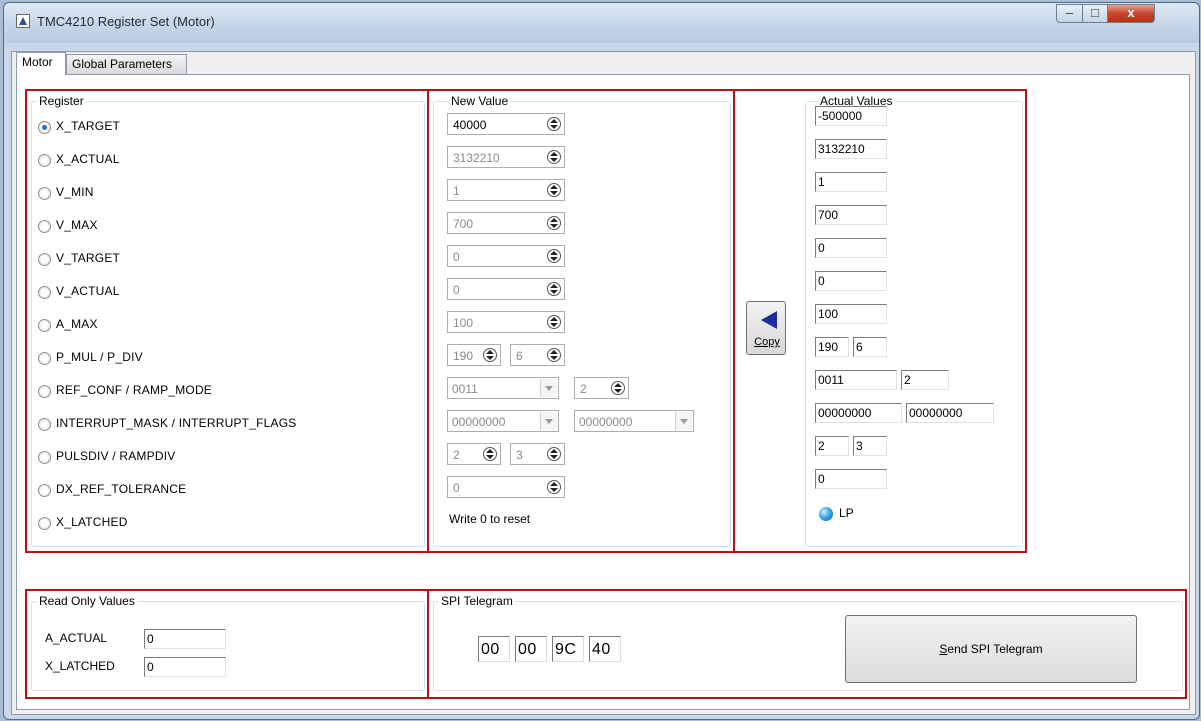  What do you see at coordinates (126, 21) in the screenshot?
I see `window-title: TMC4210 Register Set (Motor)` at bounding box center [126, 21].